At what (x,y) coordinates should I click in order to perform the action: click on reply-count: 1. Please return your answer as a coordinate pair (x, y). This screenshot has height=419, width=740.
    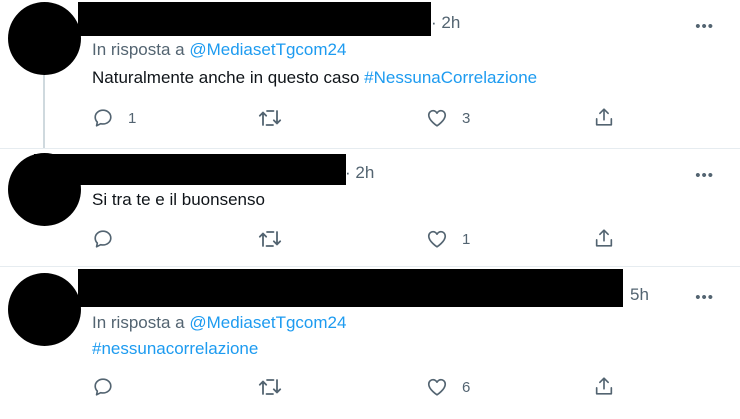
    Looking at the image, I should click on (132, 118).